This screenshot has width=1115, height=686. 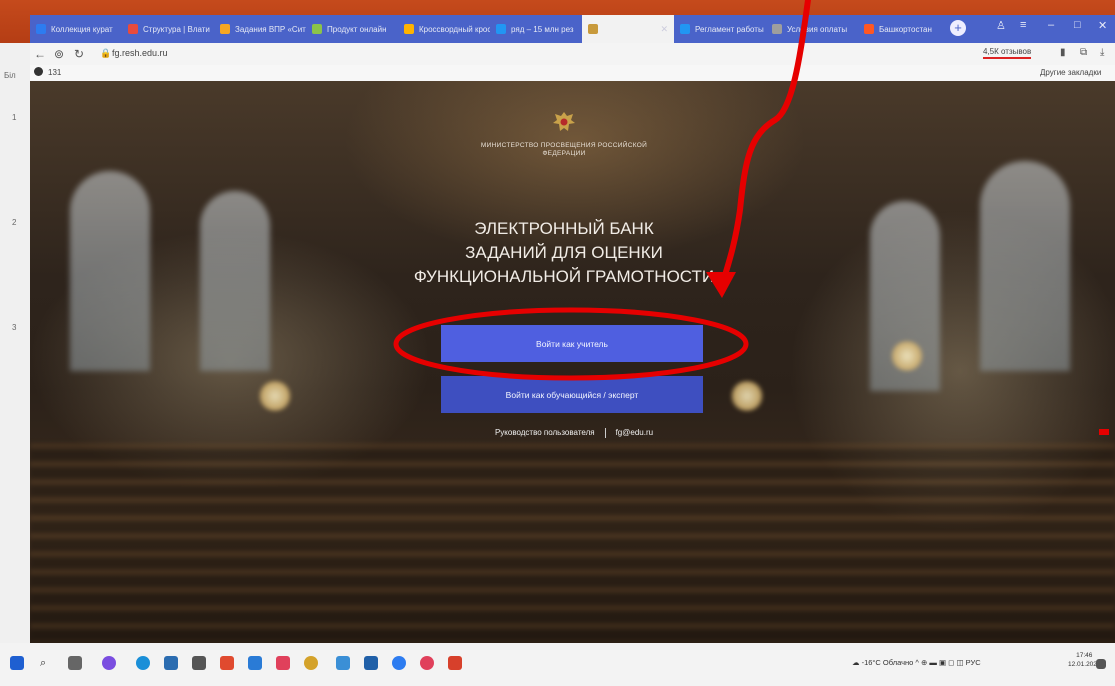 What do you see at coordinates (856, 662) in the screenshot?
I see `cloud-icon: ☁` at bounding box center [856, 662].